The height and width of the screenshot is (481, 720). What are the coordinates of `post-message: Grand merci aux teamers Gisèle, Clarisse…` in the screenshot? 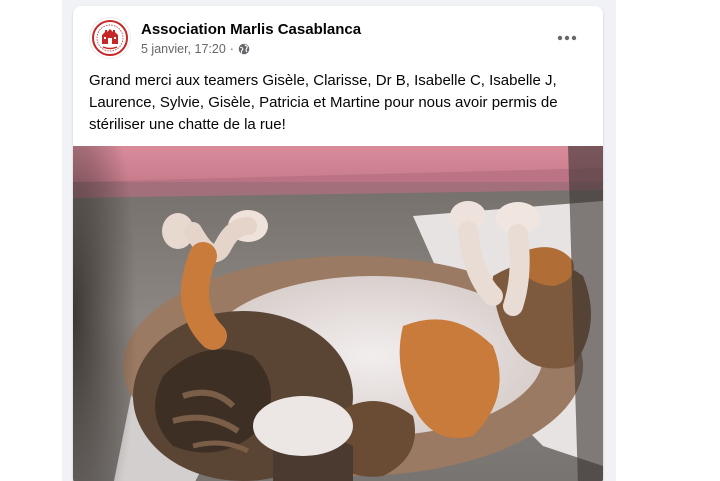 It's located at (323, 102).